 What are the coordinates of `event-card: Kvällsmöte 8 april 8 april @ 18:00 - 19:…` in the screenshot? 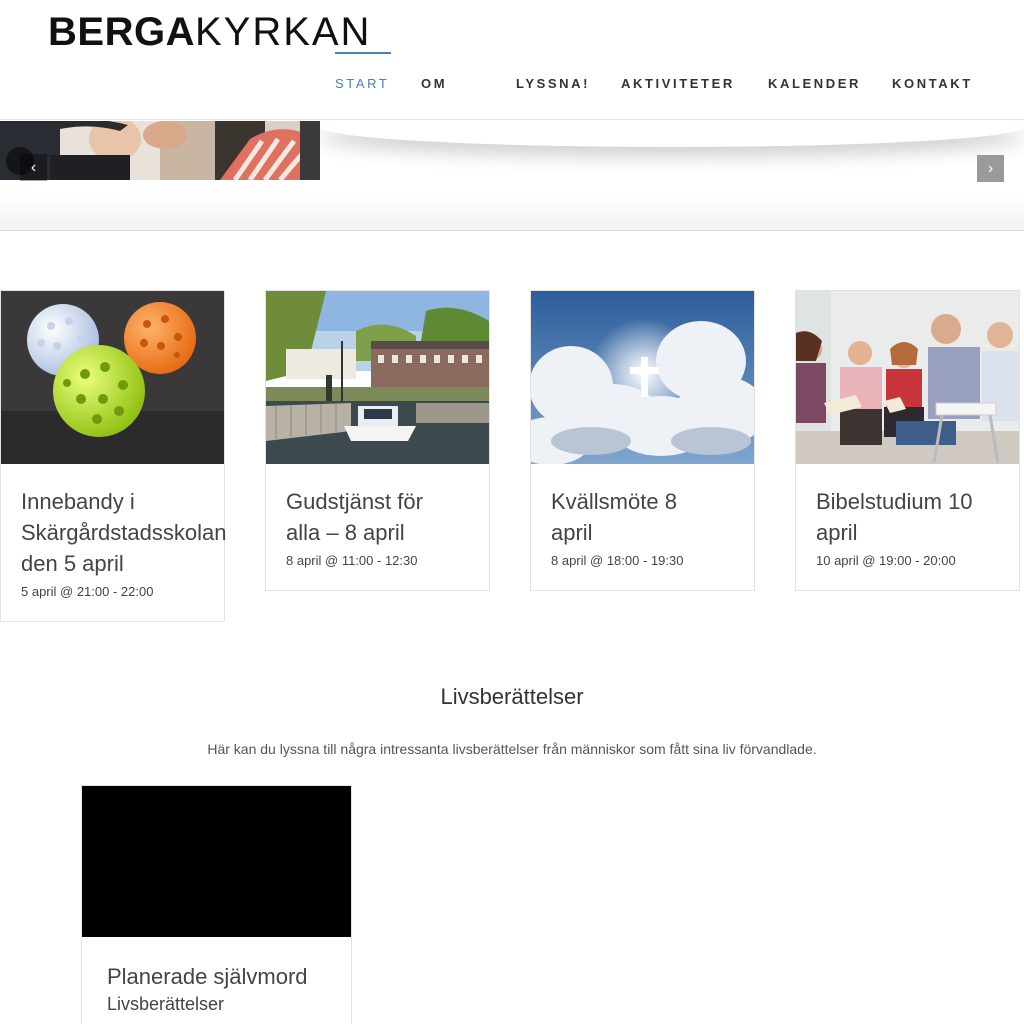 It's located at (642, 440).